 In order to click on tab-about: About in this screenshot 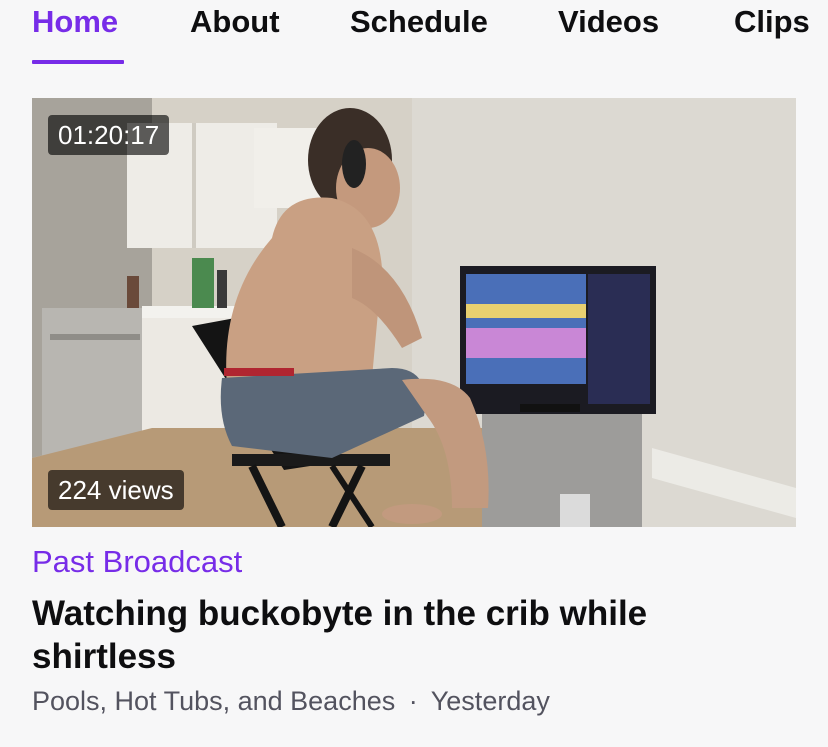, I will do `click(235, 22)`.